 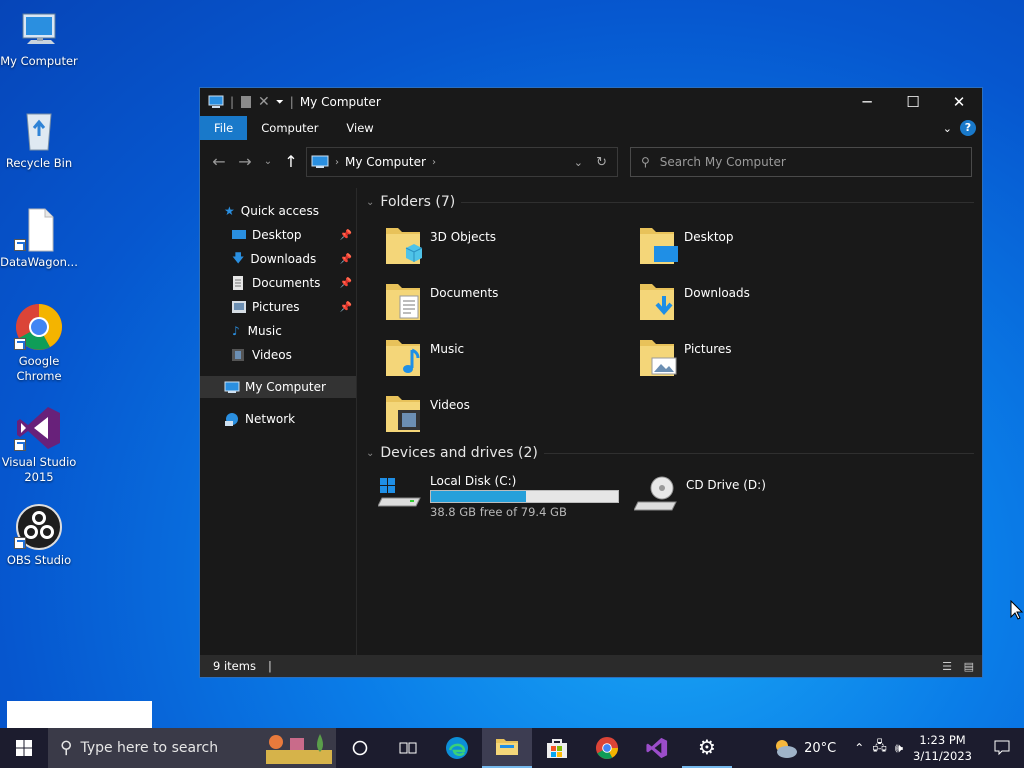 What do you see at coordinates (867, 102) in the screenshot?
I see `minimize-button: ─` at bounding box center [867, 102].